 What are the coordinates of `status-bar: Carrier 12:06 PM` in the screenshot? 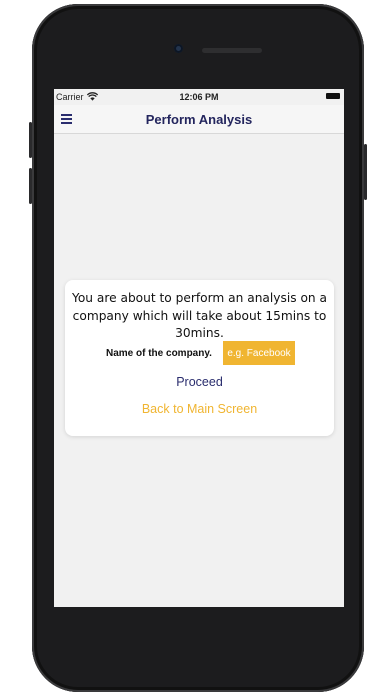 It's located at (199, 97).